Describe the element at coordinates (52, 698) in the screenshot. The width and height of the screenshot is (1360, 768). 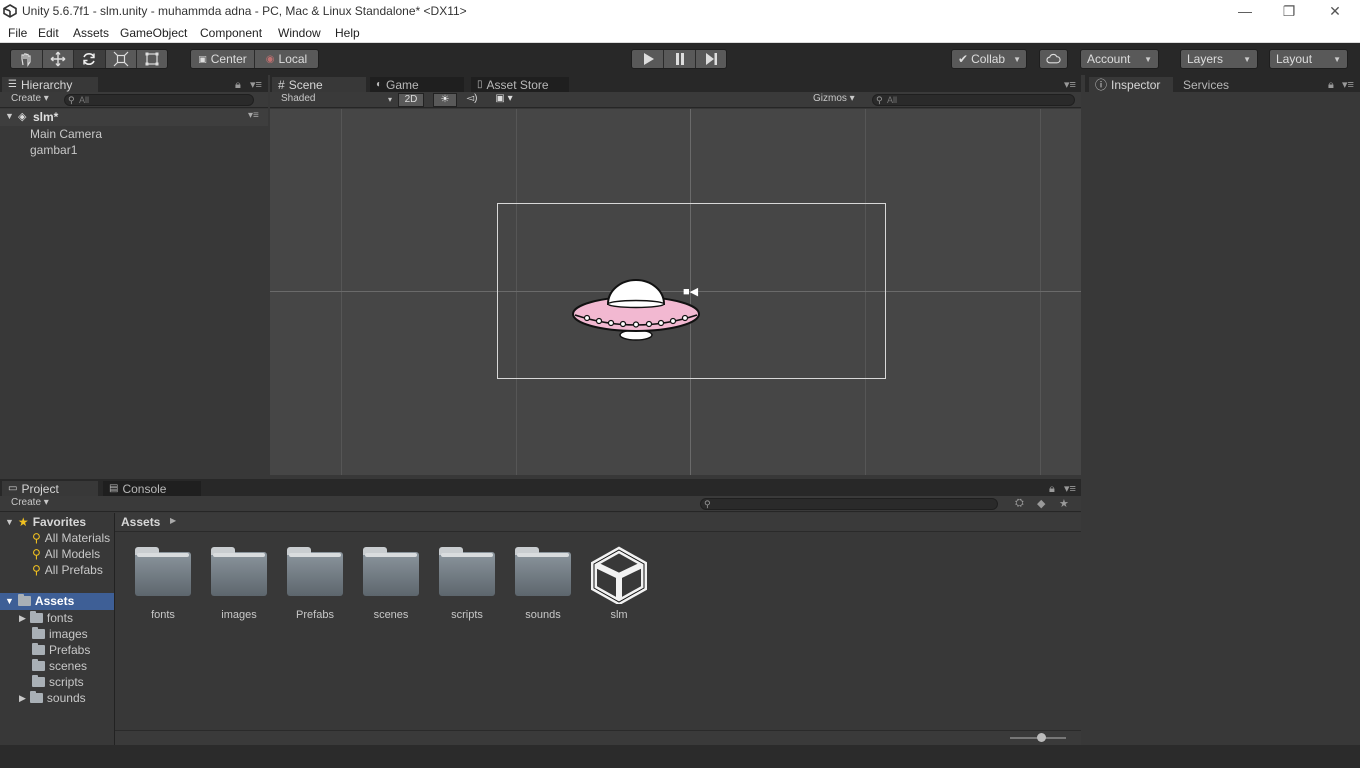
I see `tree-item-sounds: ▶ sounds` at that location.